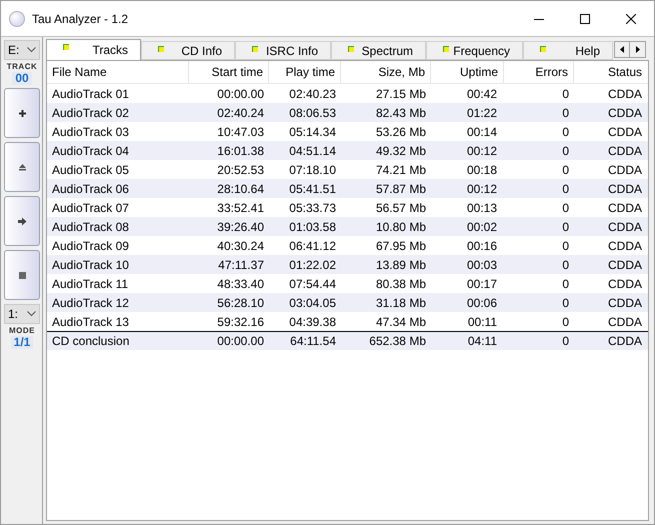 The image size is (655, 525). What do you see at coordinates (22, 314) in the screenshot?
I see `dropdown: 1:` at bounding box center [22, 314].